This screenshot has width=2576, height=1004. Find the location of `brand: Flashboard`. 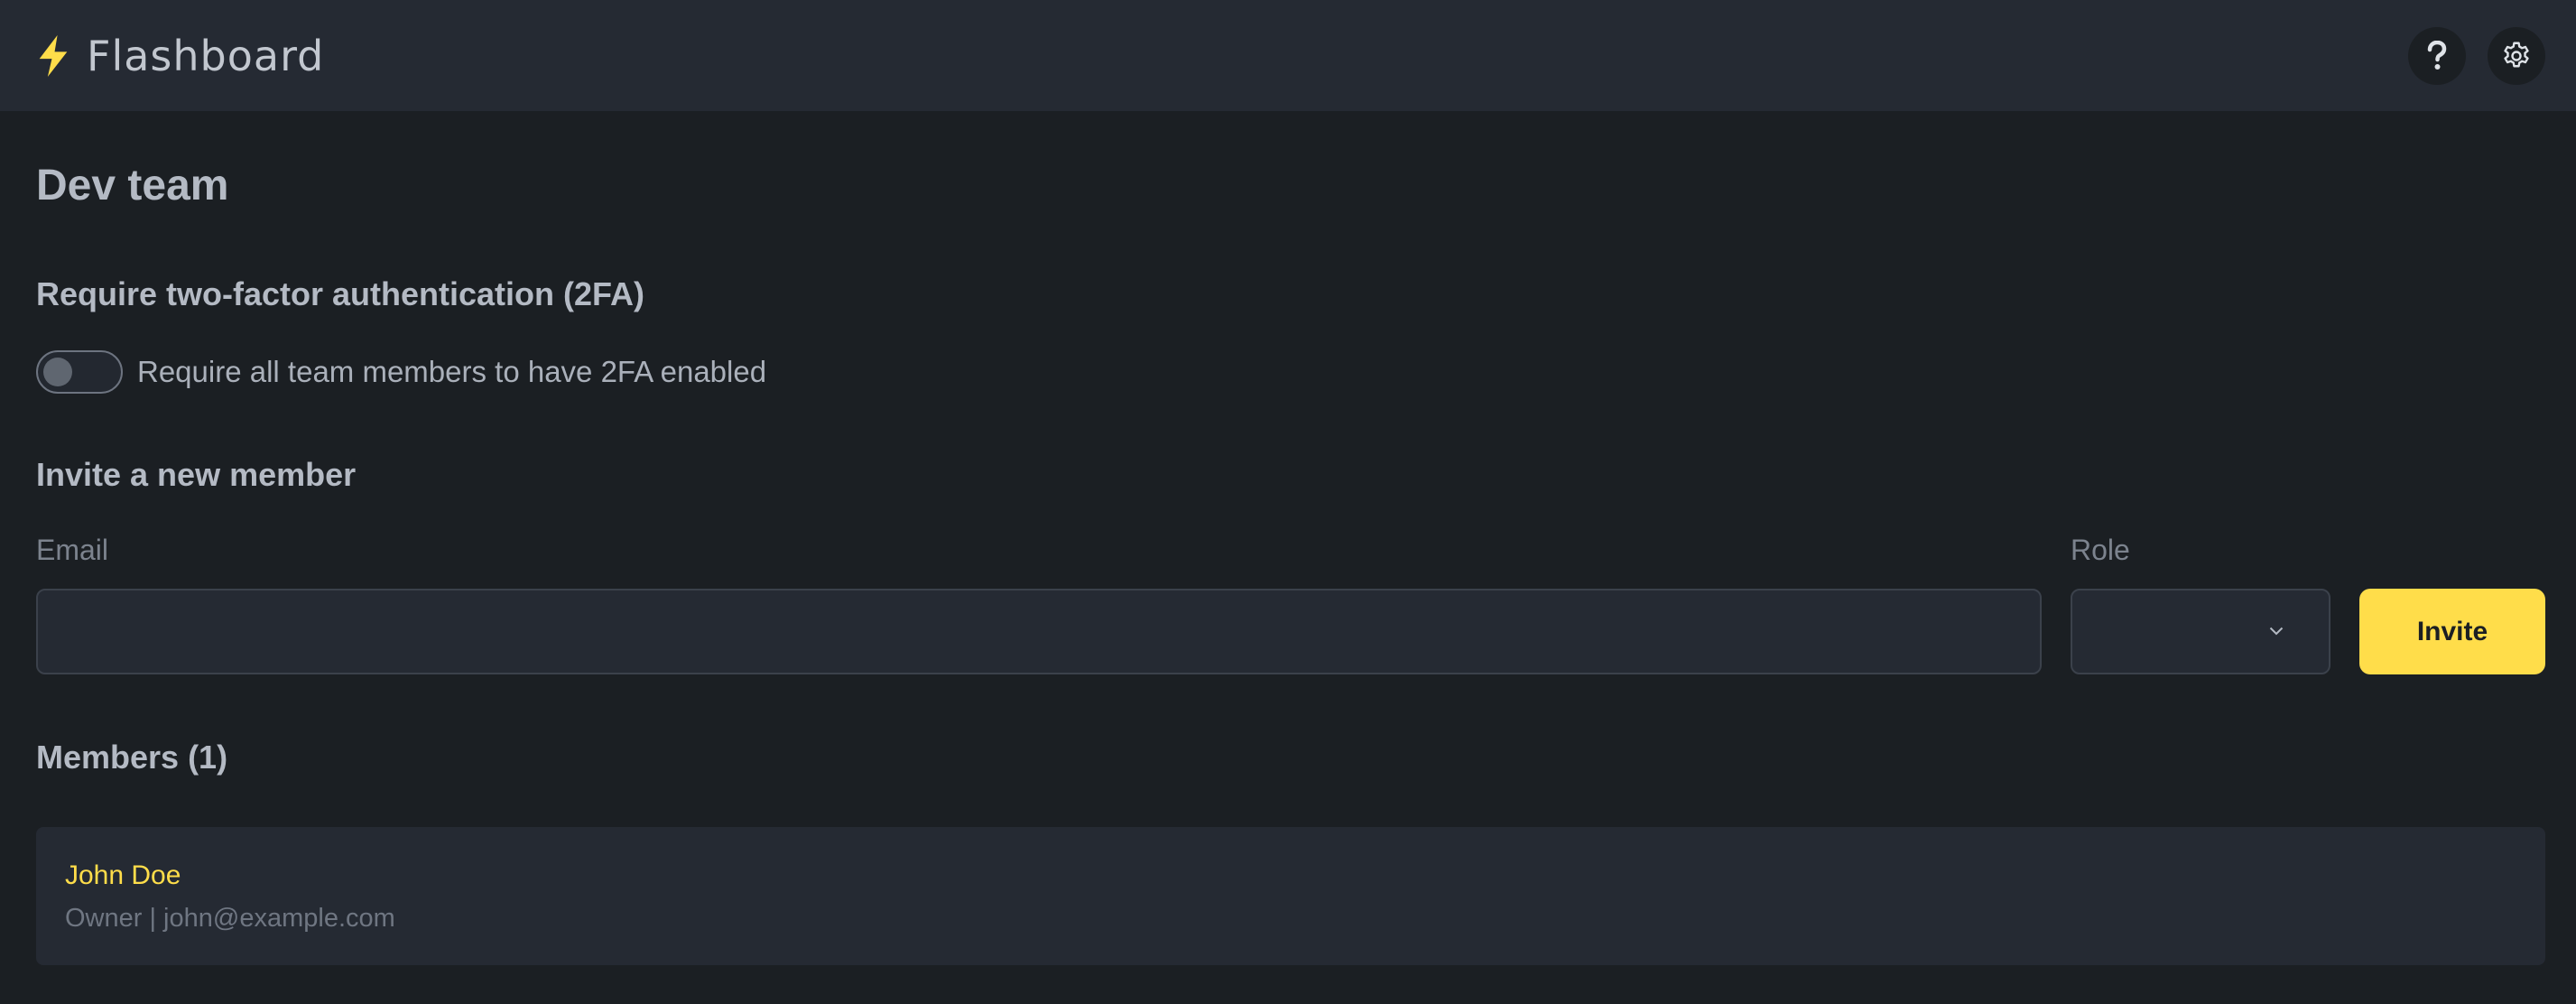

brand: Flashboard is located at coordinates (180, 56).